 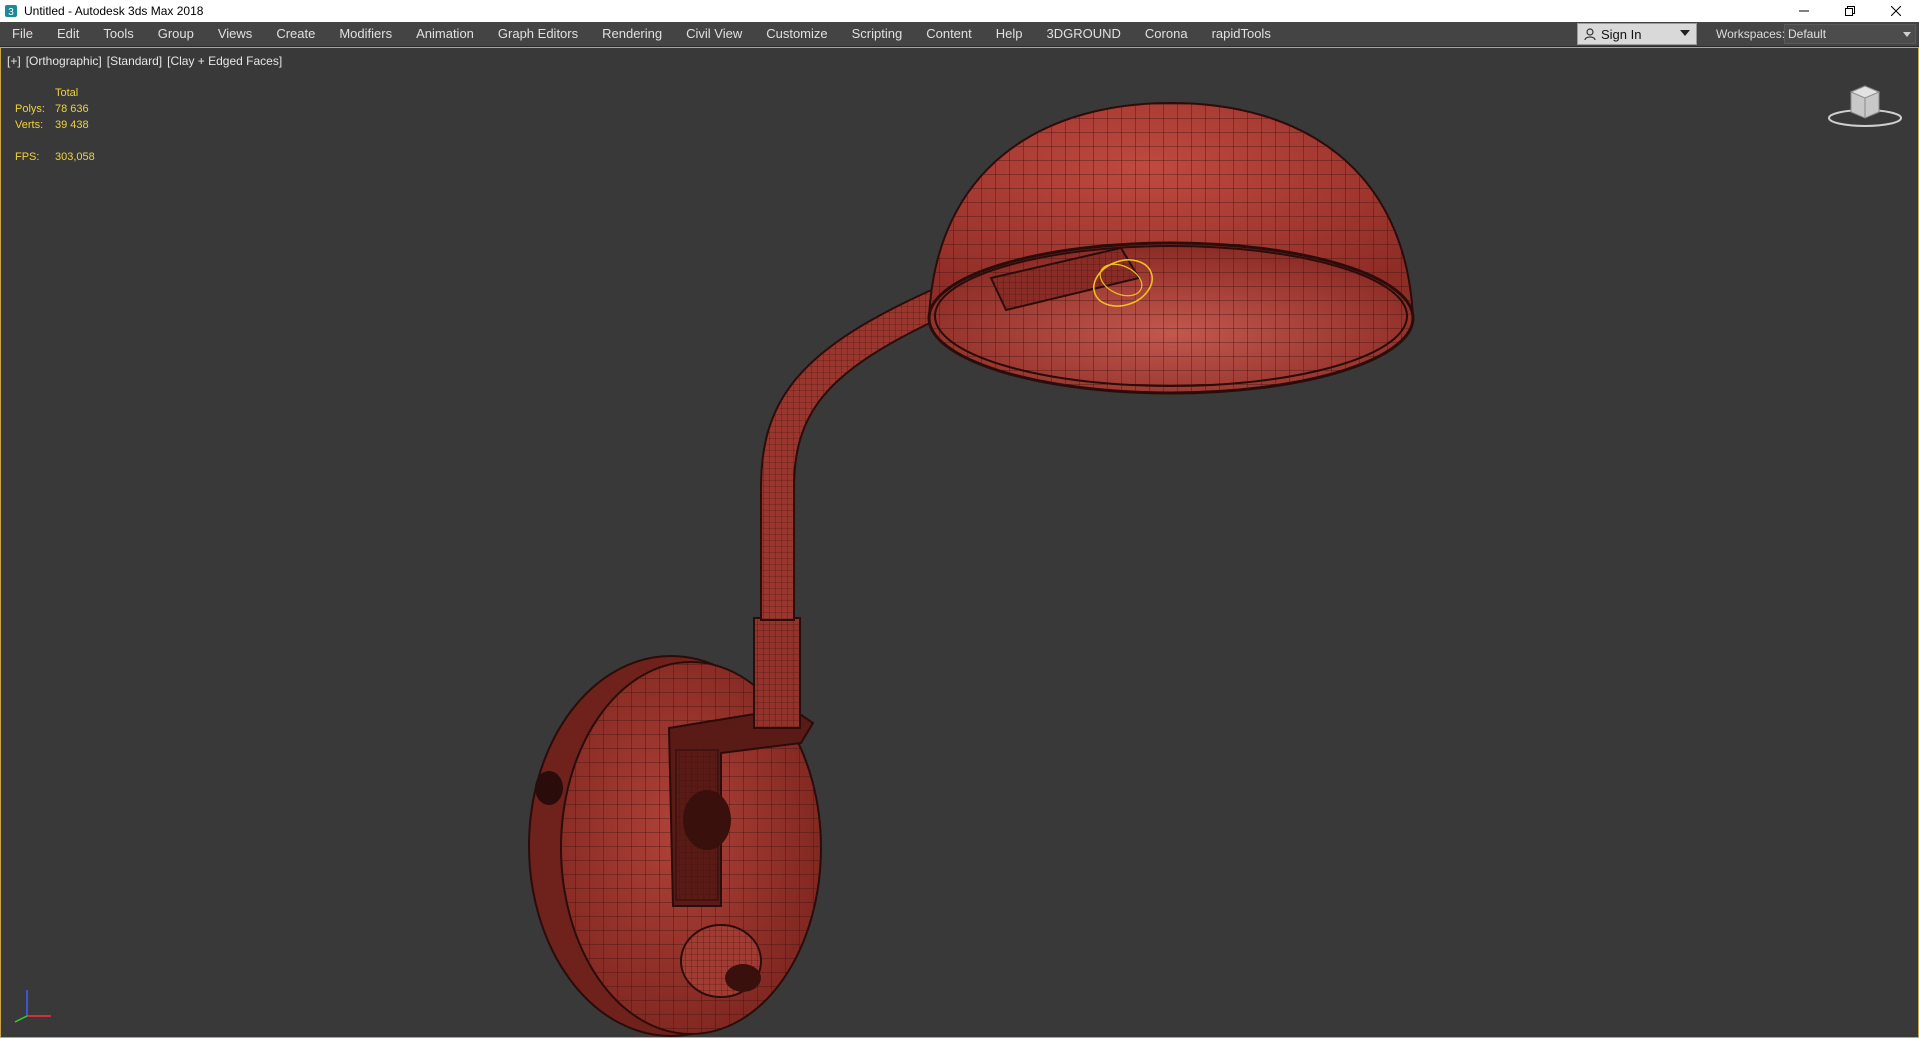 What do you see at coordinates (445, 34) in the screenshot?
I see `menu-animation: Animation` at bounding box center [445, 34].